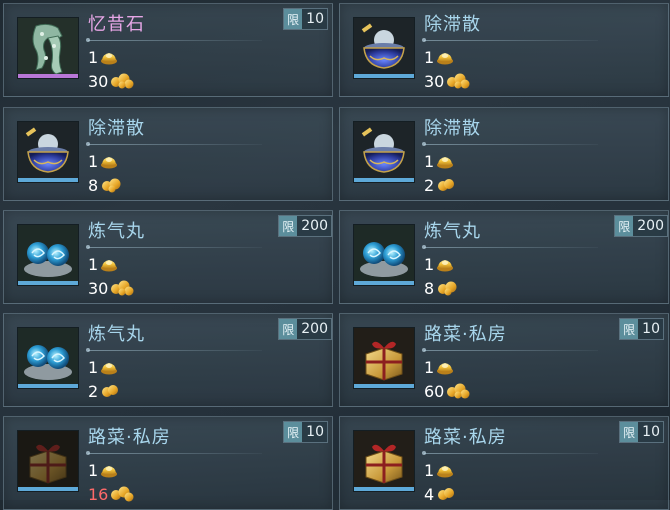 Image resolution: width=670 pixels, height=510 pixels. Describe the element at coordinates (504, 463) in the screenshot. I see `shop-item-card: 路菜·私房 限 10 1 4` at that location.